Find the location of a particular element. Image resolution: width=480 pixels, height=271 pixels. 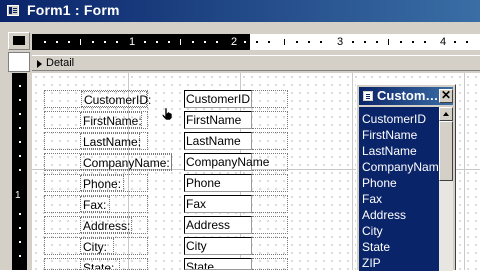

field-list-item: FirstName is located at coordinates (389, 135).